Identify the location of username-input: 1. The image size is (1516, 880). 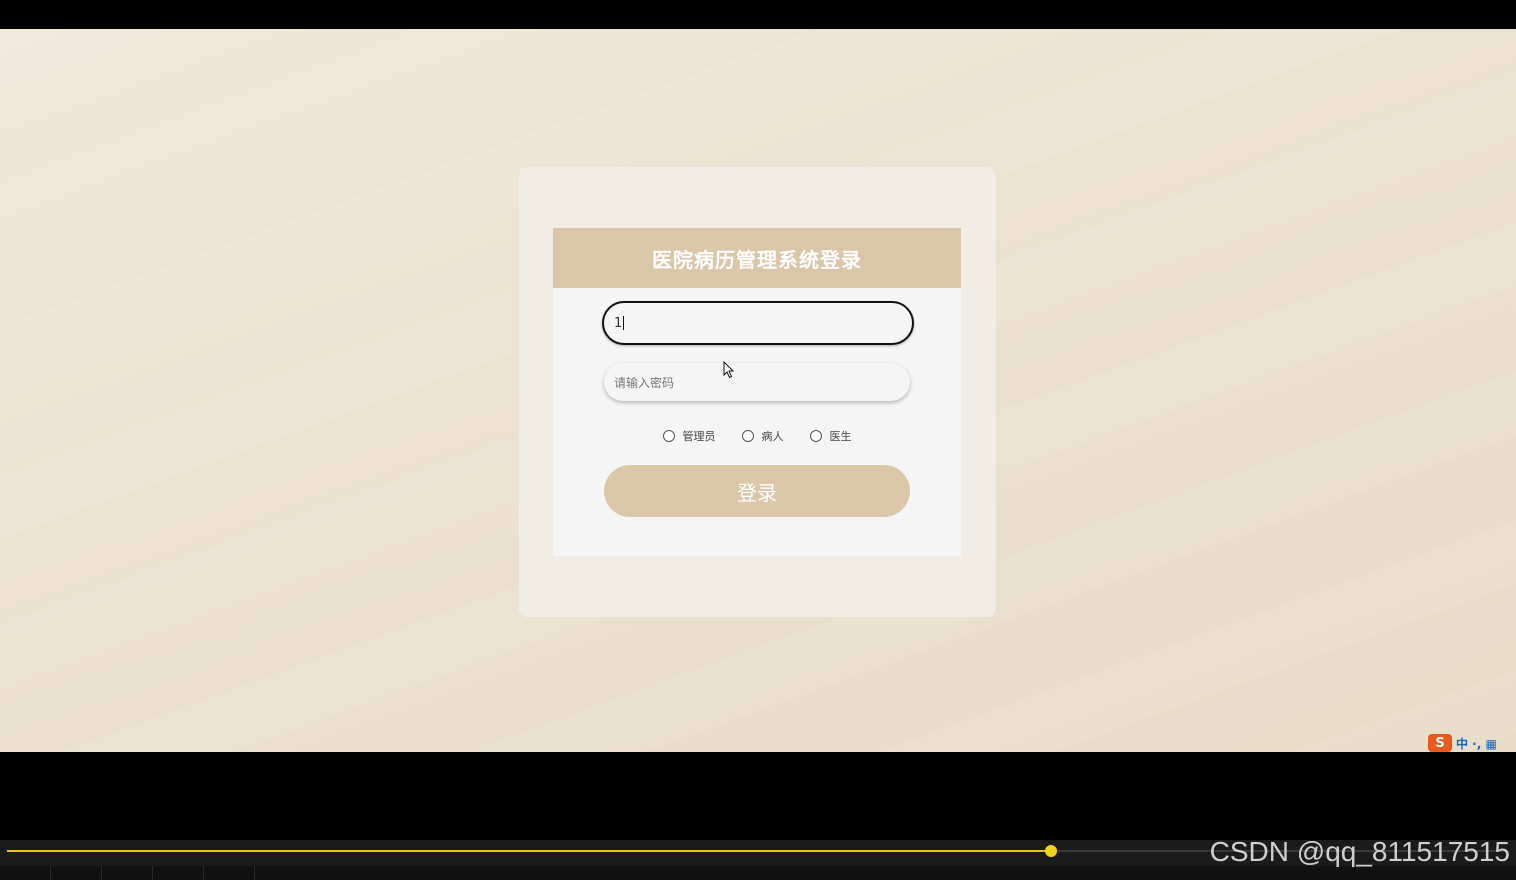
(758, 323).